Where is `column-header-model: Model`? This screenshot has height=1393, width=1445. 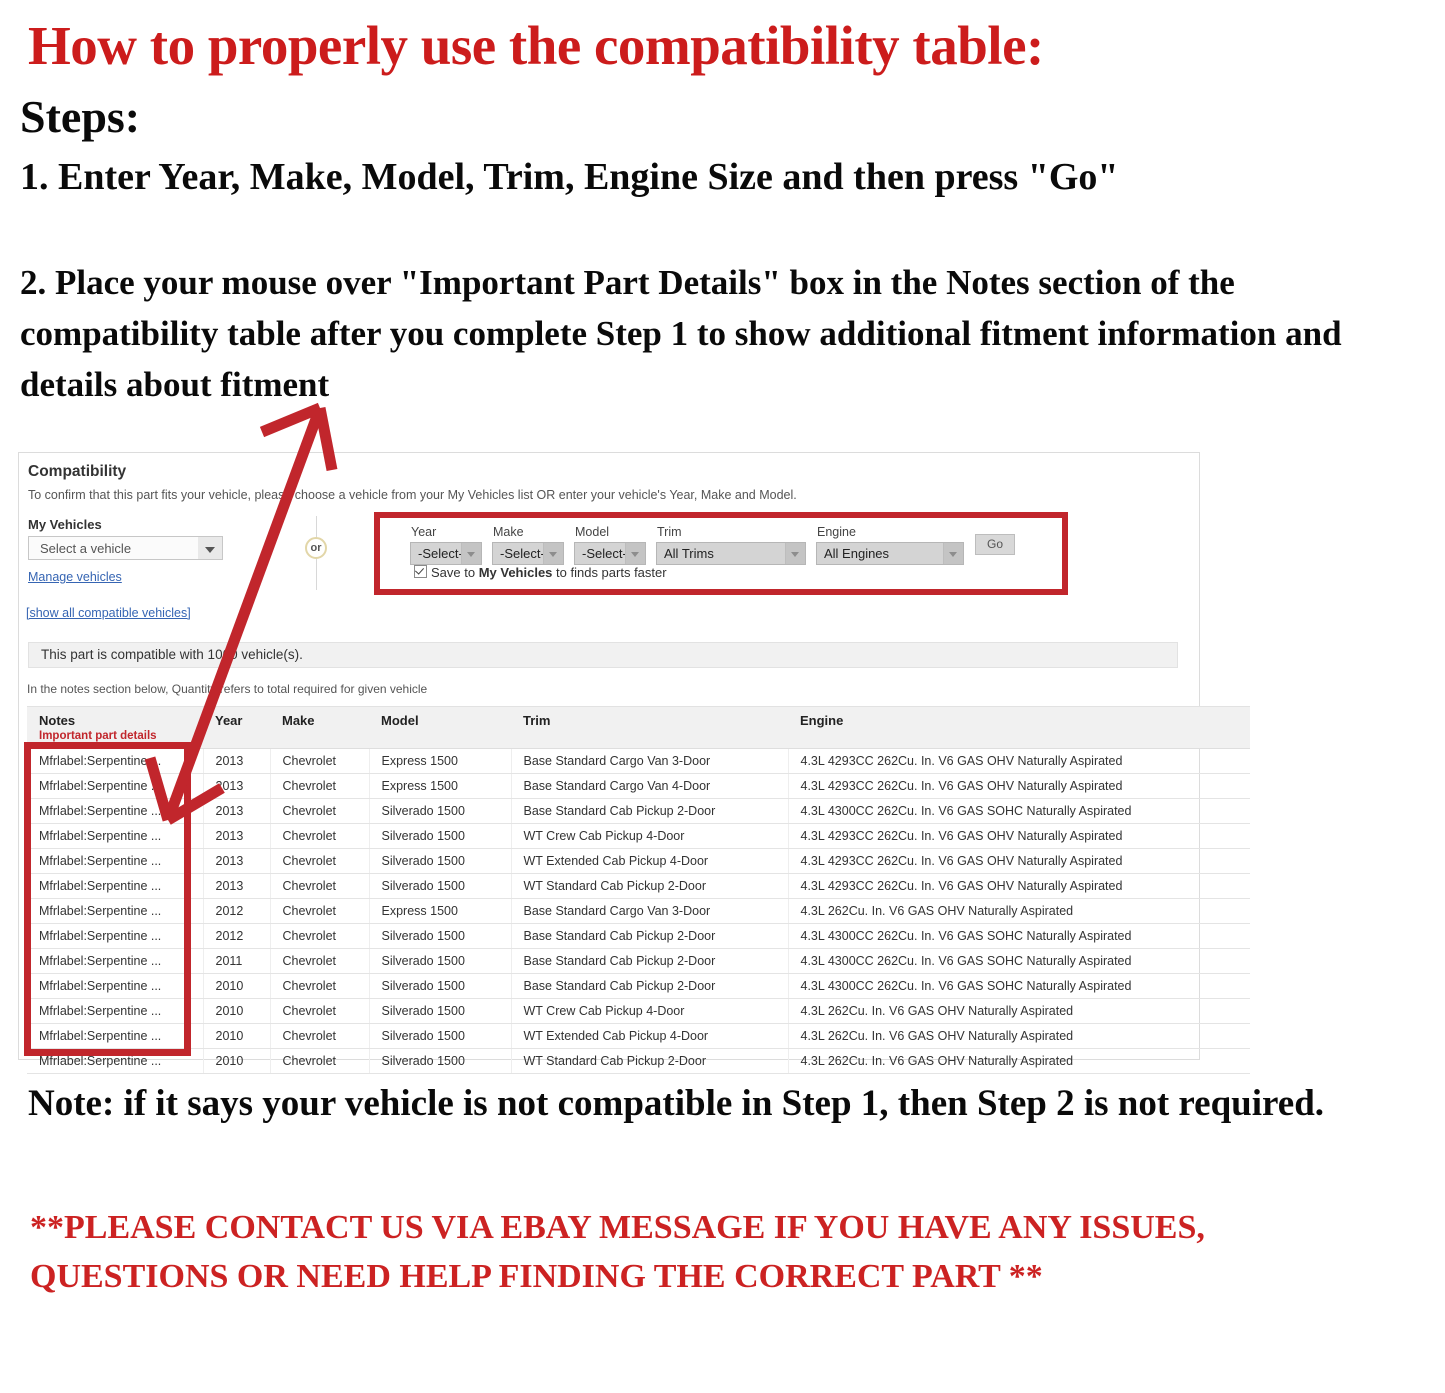
column-header-model: Model is located at coordinates (440, 727).